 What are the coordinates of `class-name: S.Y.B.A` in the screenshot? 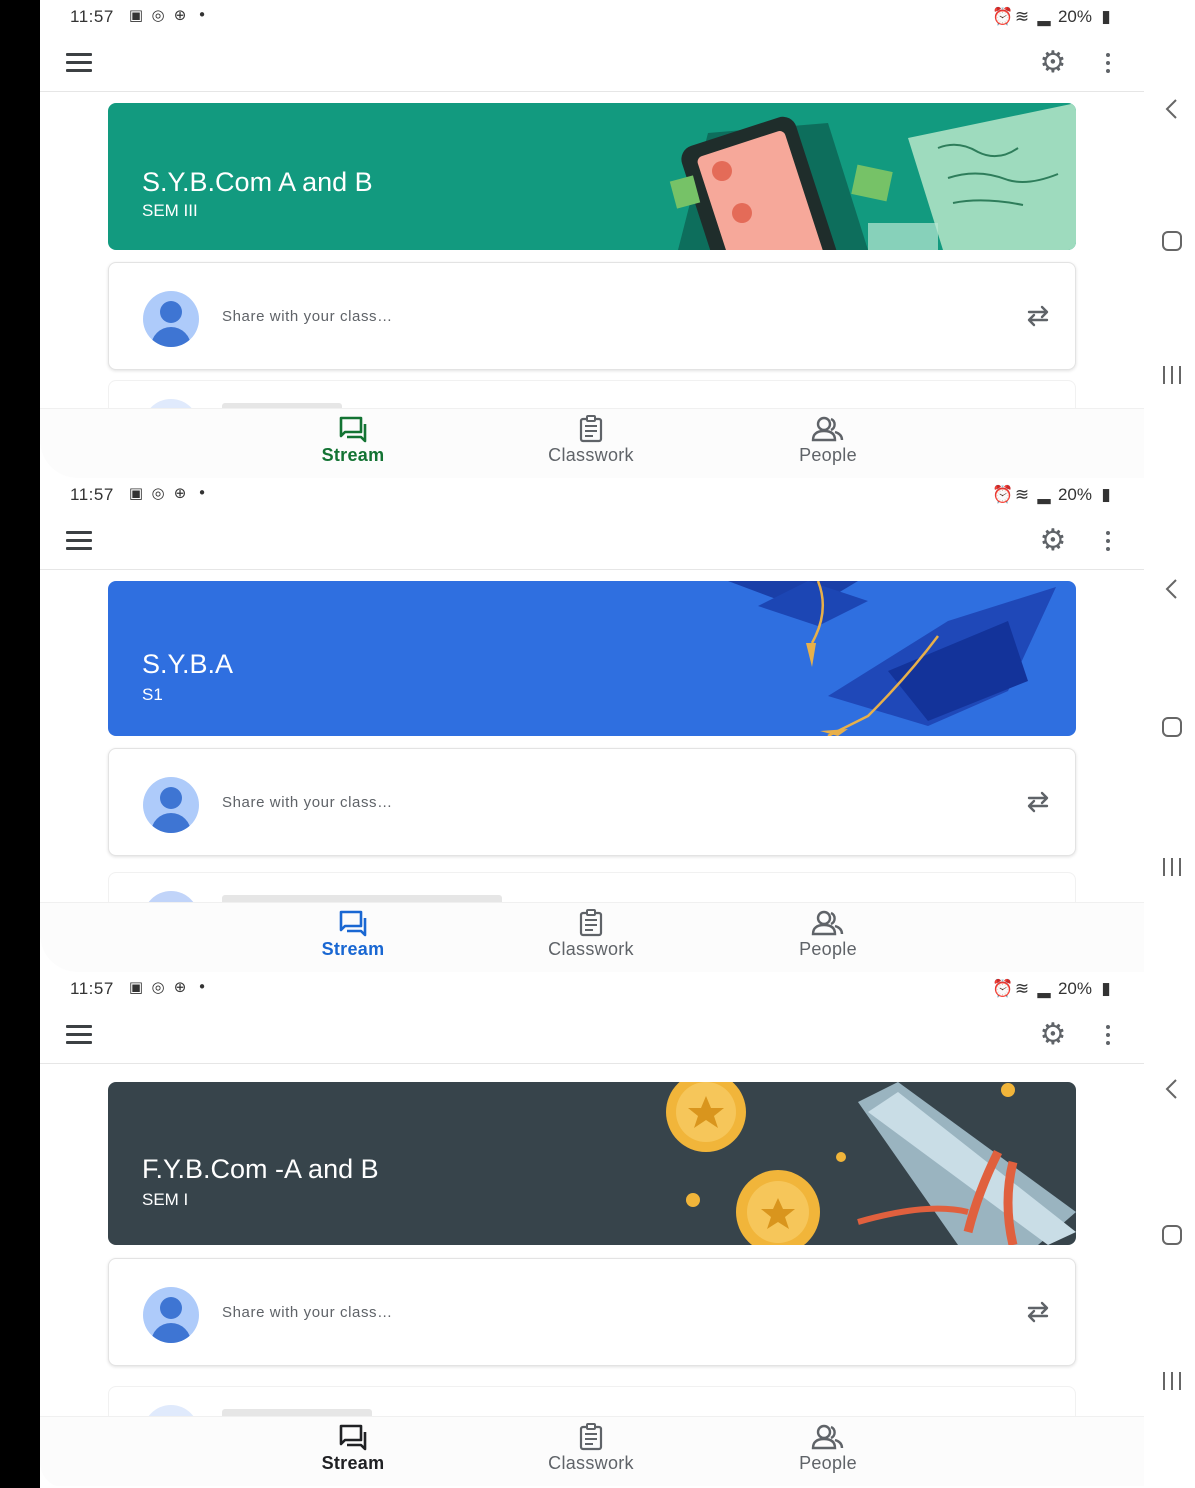 It's located at (188, 664).